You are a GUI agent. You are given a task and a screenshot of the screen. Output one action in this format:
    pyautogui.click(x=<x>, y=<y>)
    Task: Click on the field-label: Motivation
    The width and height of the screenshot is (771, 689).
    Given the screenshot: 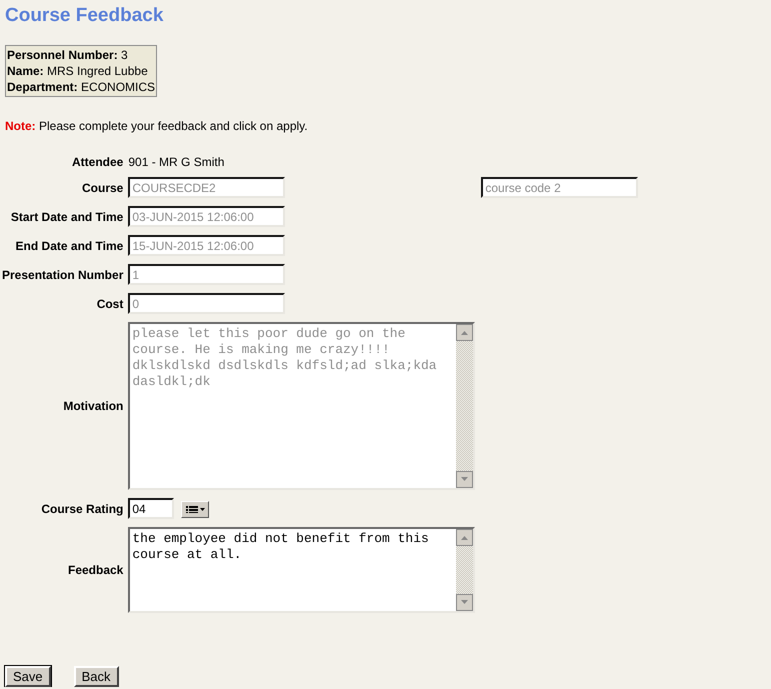 What is the action you would take?
    pyautogui.click(x=93, y=406)
    